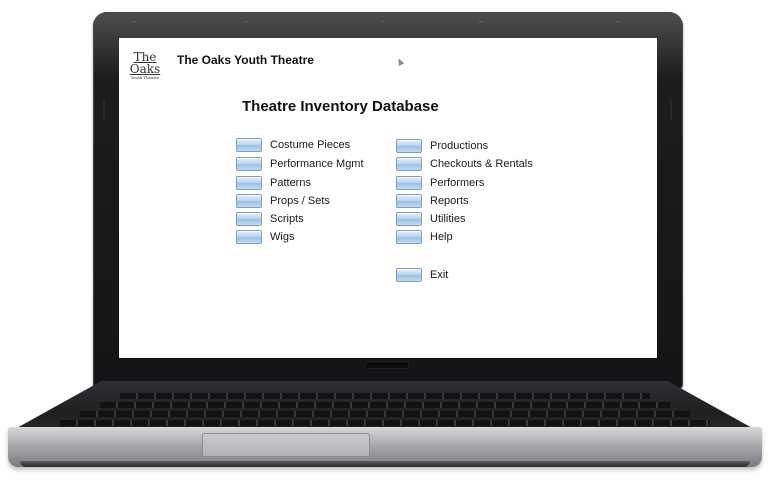 This screenshot has height=489, width=770. Describe the element at coordinates (409, 183) in the screenshot. I see `performers-button` at that location.